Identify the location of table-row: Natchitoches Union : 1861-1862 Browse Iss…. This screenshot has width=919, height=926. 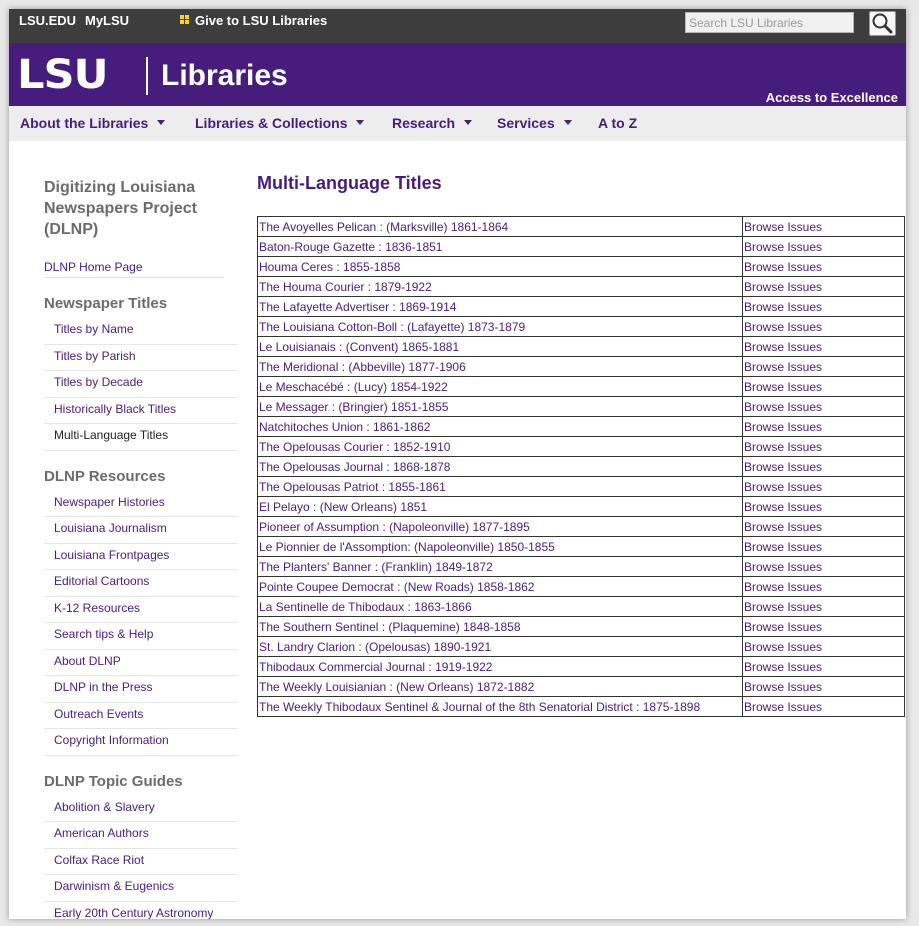
(581, 426).